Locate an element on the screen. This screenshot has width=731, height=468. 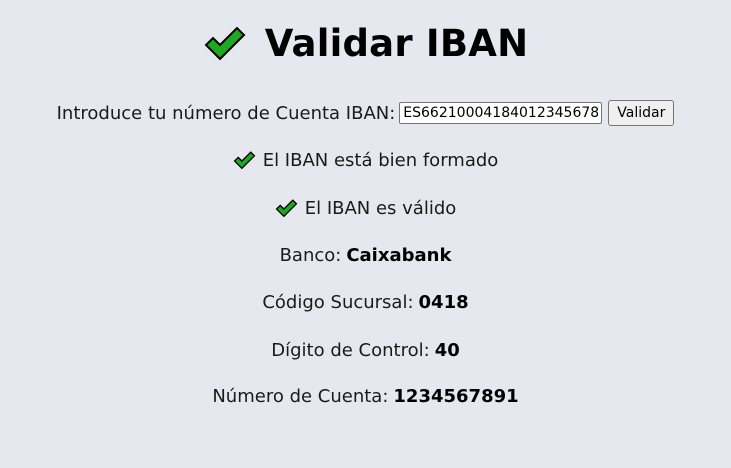
valid-message: El IBAN es válido is located at coordinates (365, 208).